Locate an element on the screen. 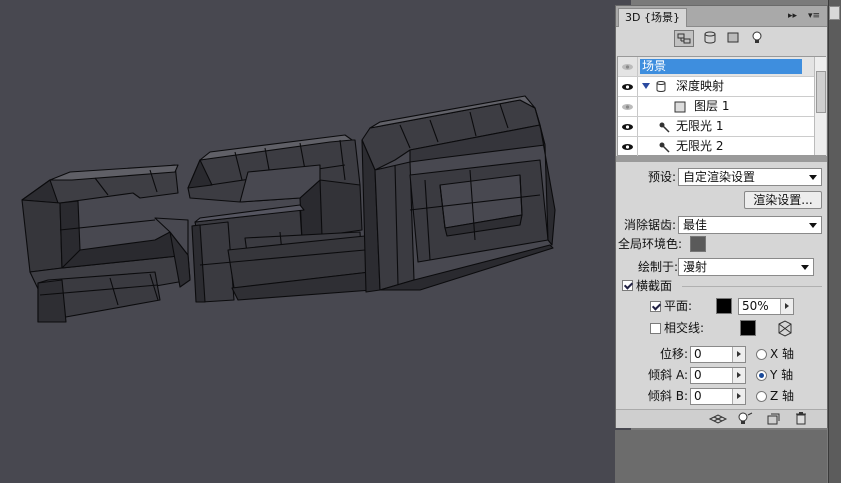  scrollbar-thumb is located at coordinates (821, 92).